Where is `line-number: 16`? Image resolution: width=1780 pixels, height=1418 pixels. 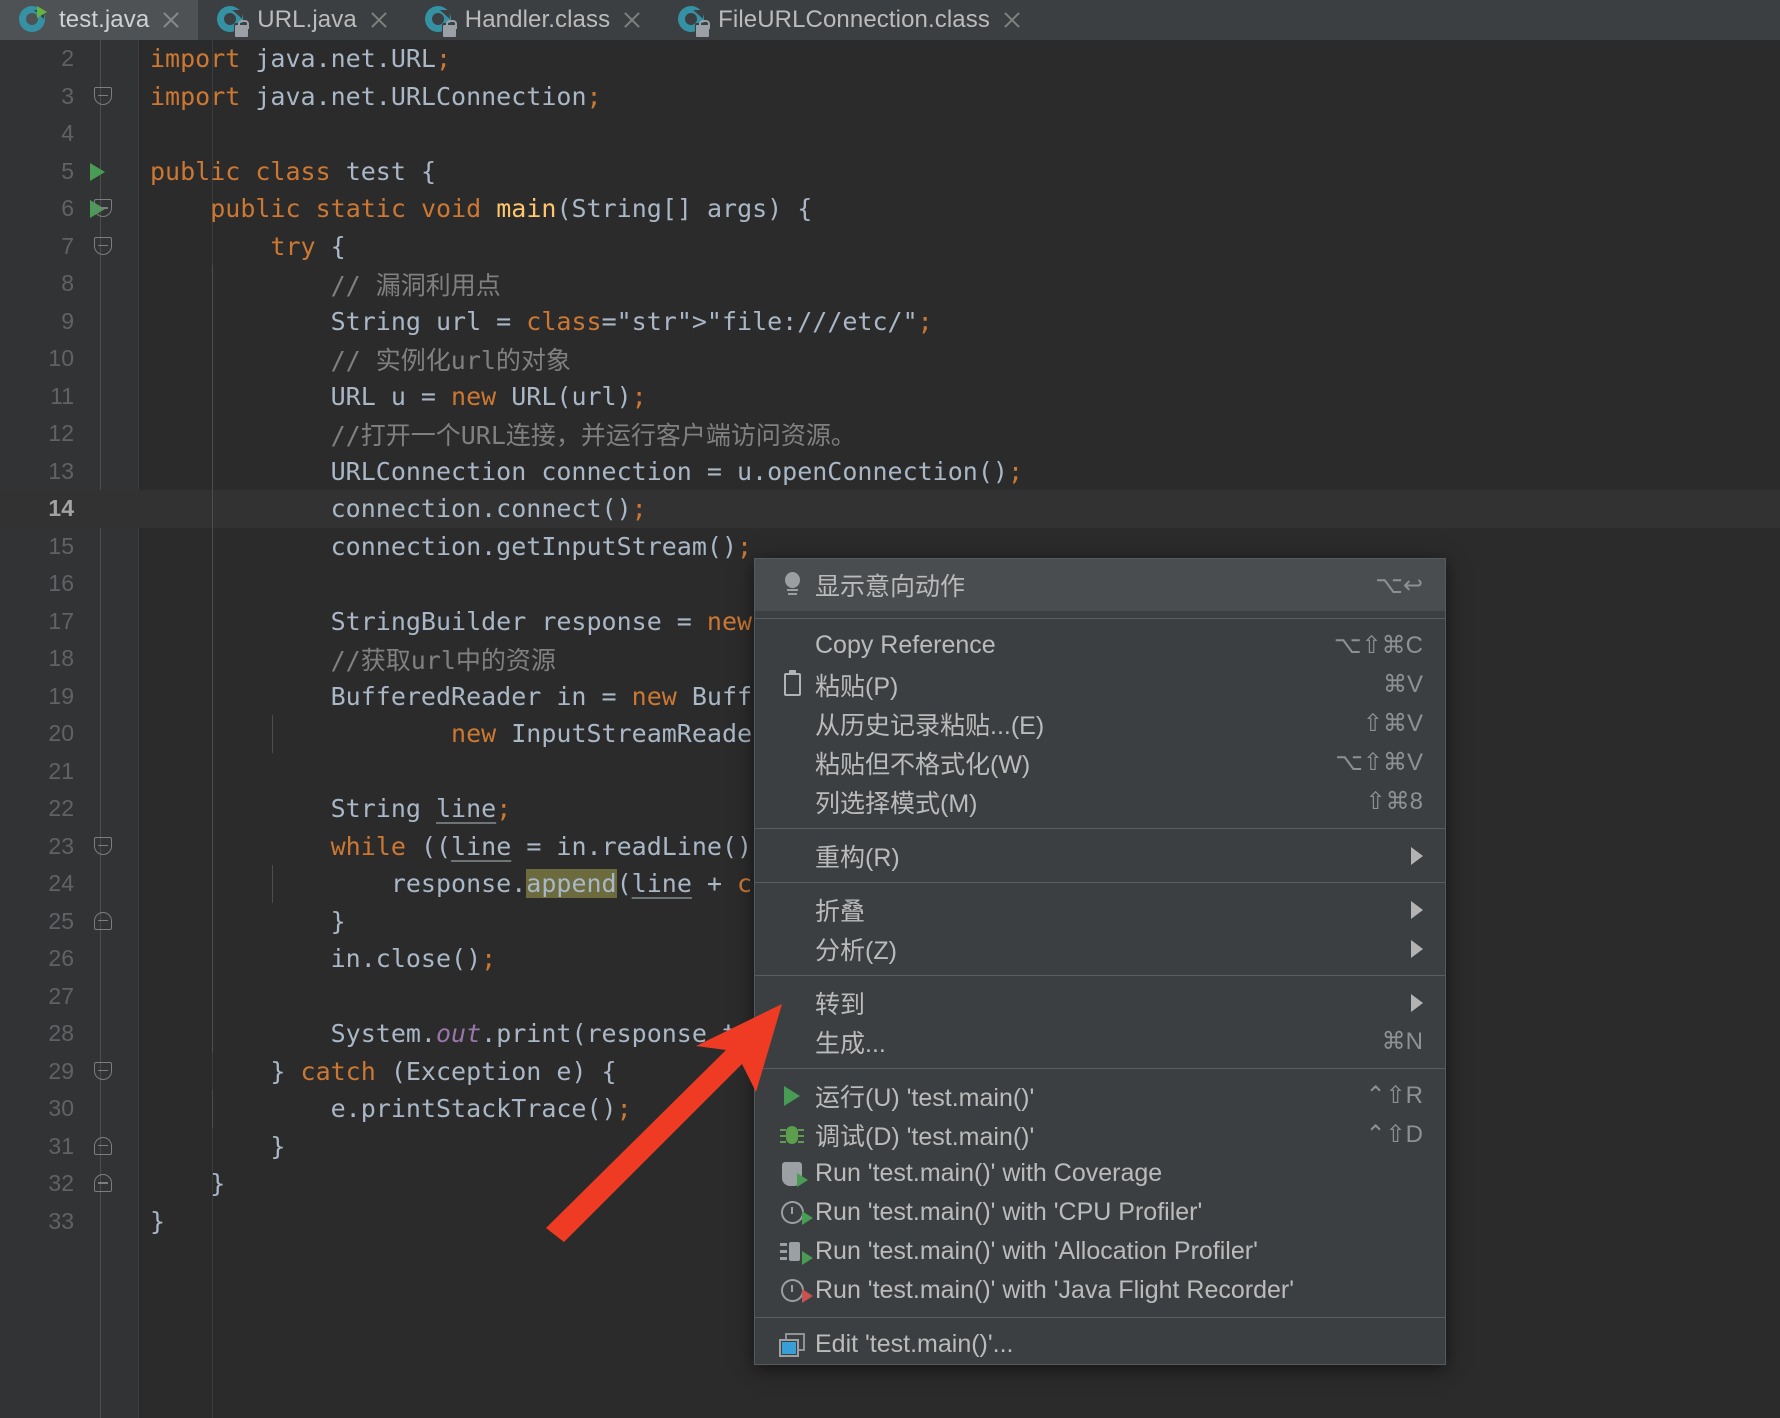
line-number: 16 is located at coordinates (37, 583).